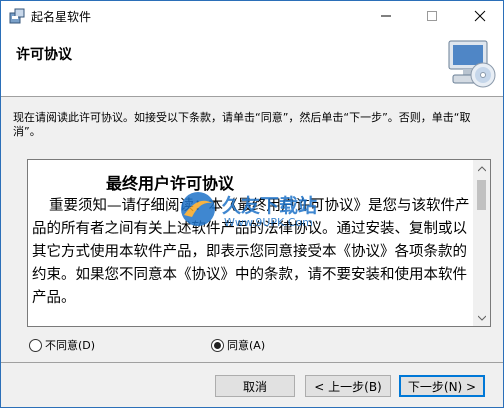 This screenshot has width=504, height=408. What do you see at coordinates (217, 345) in the screenshot?
I see `agree-radio` at bounding box center [217, 345].